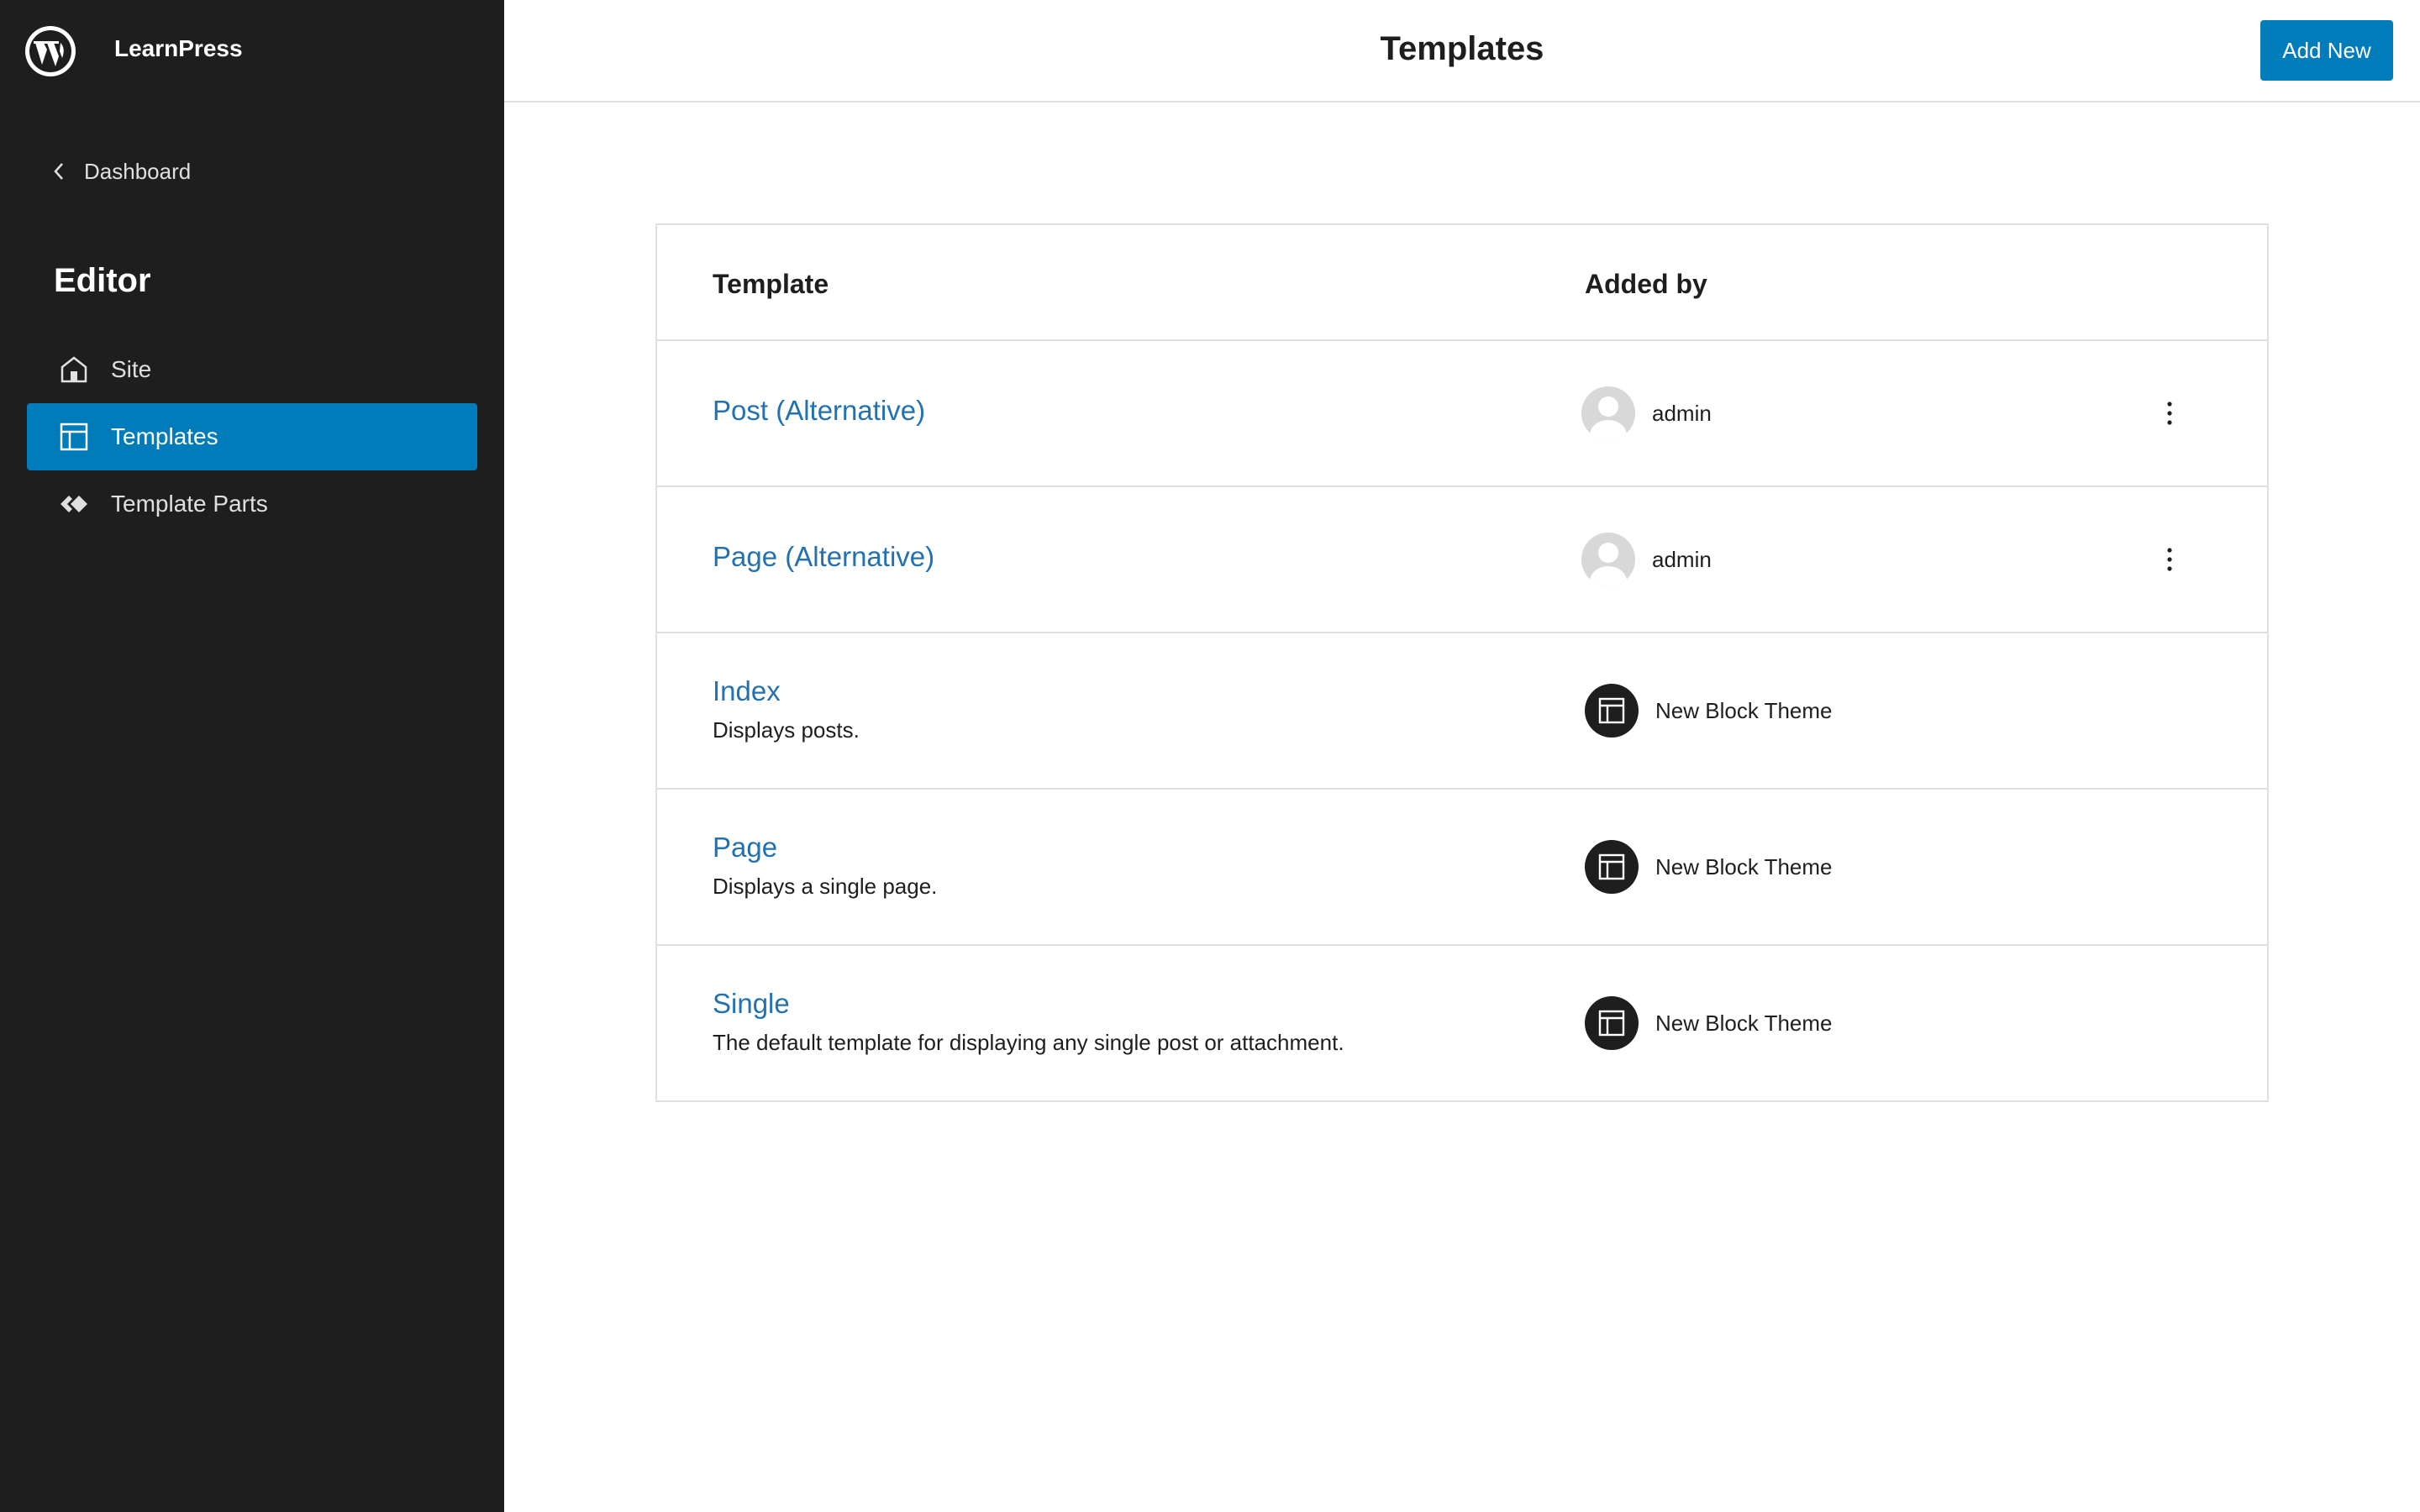  I want to click on template-name-link: Index, so click(747, 691).